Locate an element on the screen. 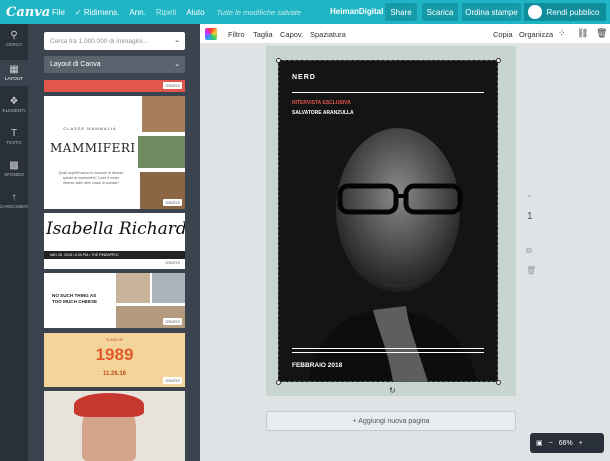 The width and height of the screenshot is (610, 461). link-icon: ⛓ is located at coordinates (582, 33).